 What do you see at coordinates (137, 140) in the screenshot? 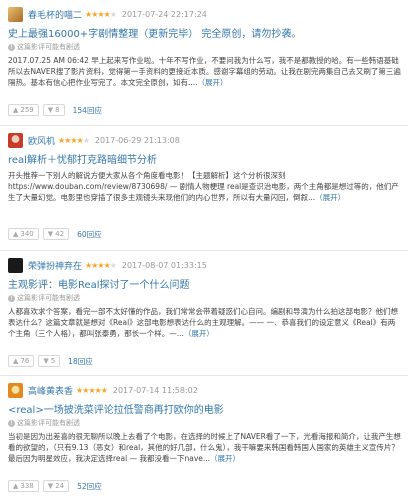
I see `review-date: 2017-06-29 21:13:08` at bounding box center [137, 140].